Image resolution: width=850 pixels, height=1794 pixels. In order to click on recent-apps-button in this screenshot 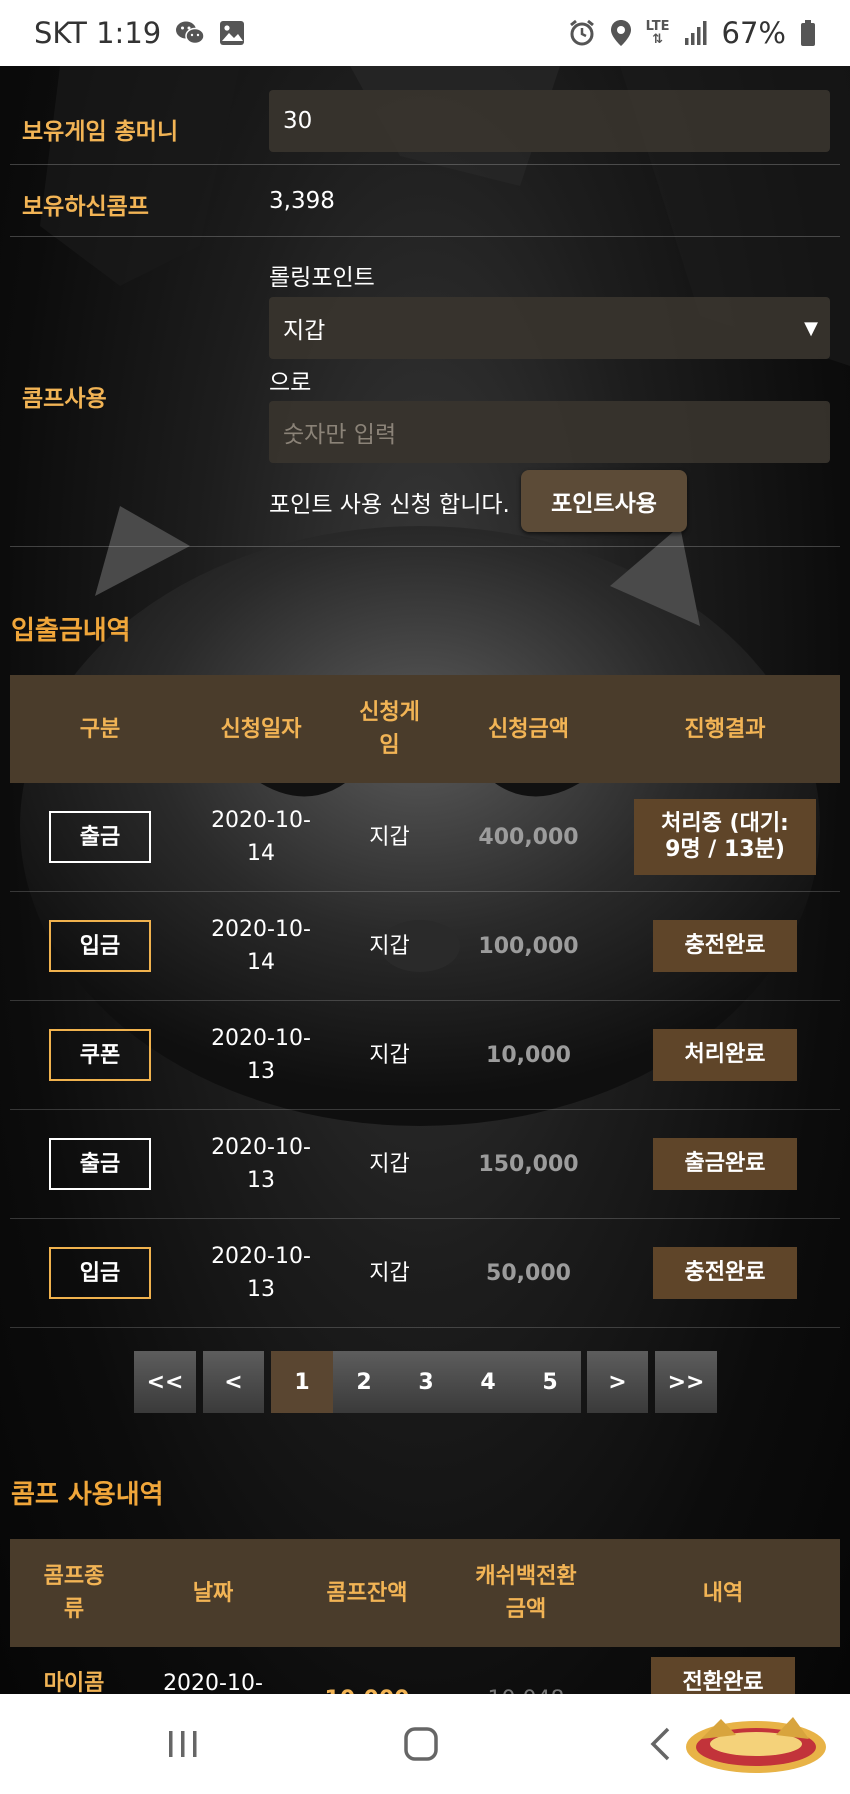, I will do `click(183, 1744)`.